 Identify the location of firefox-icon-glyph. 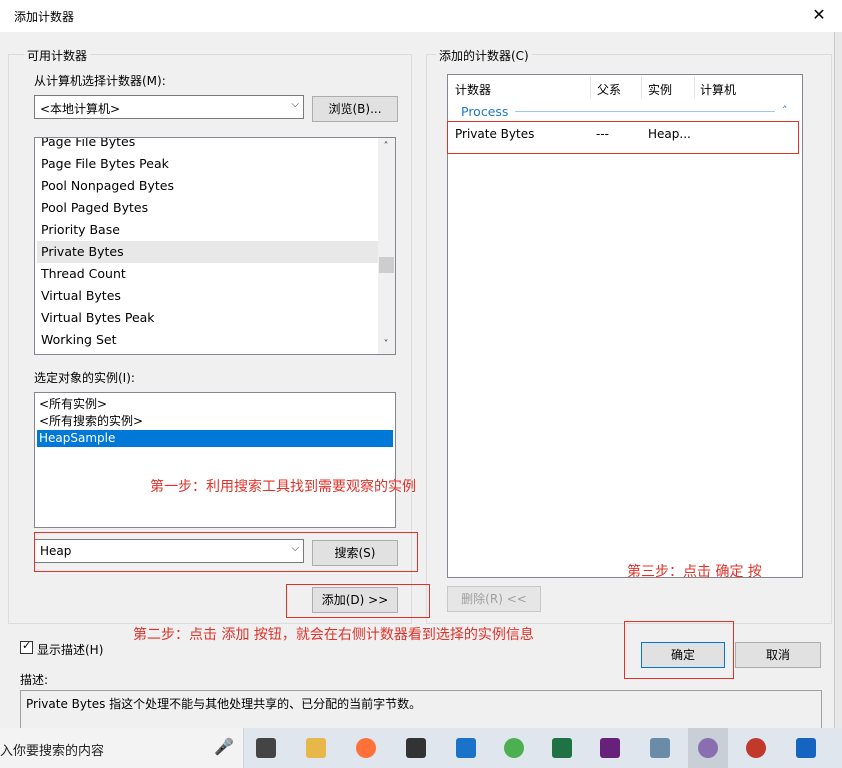
(366, 748).